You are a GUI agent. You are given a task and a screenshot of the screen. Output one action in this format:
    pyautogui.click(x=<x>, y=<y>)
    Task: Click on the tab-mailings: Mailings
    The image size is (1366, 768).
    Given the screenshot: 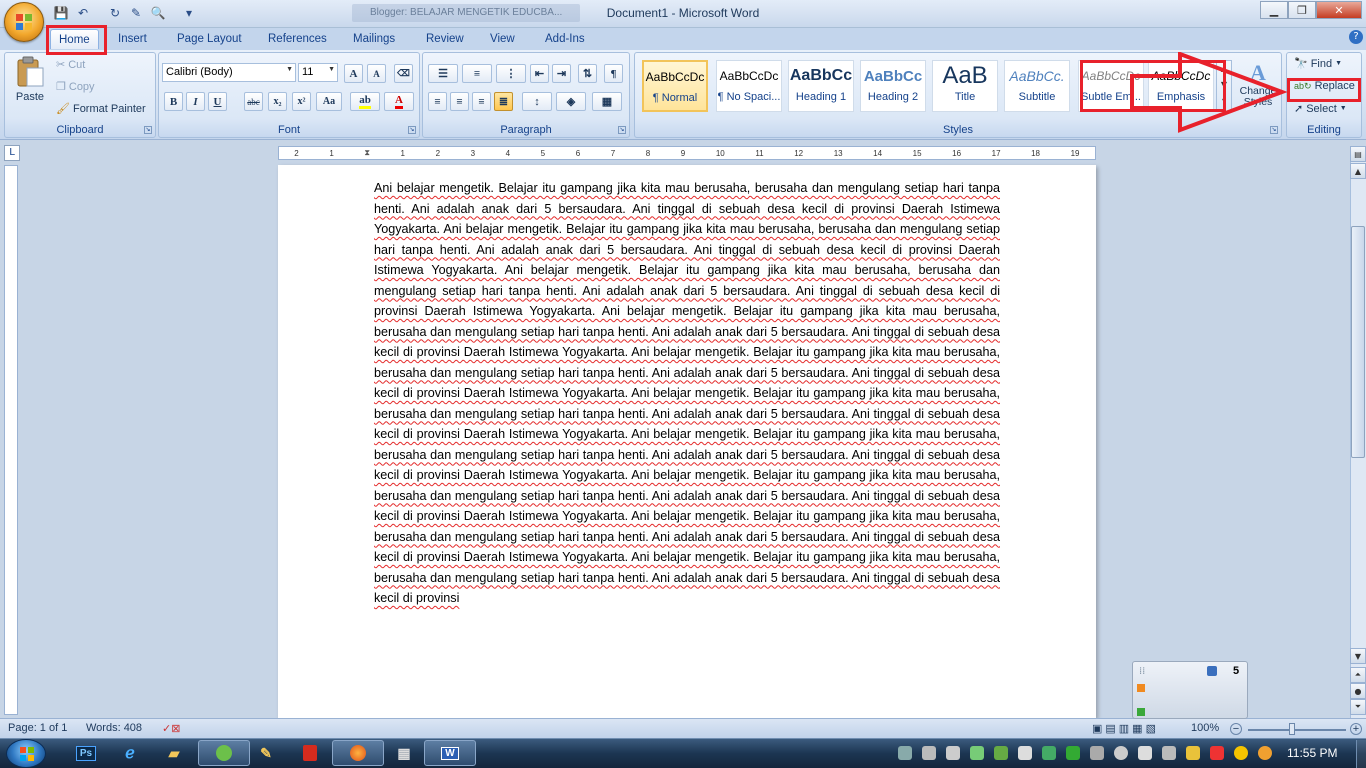 What is the action you would take?
    pyautogui.click(x=374, y=39)
    